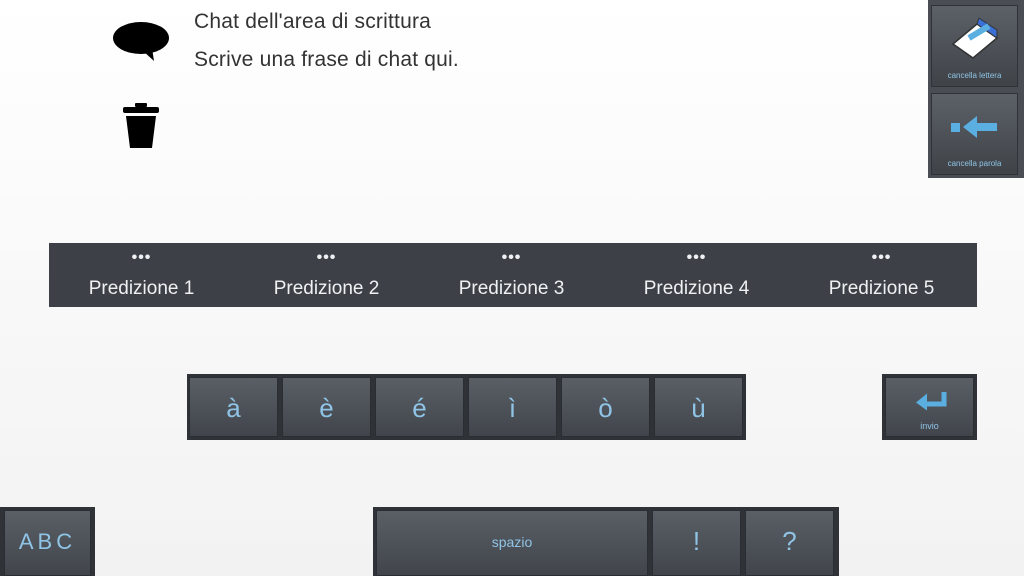 Image resolution: width=1024 pixels, height=576 pixels. I want to click on prediction-4: ••• Predizione 4, so click(696, 275).